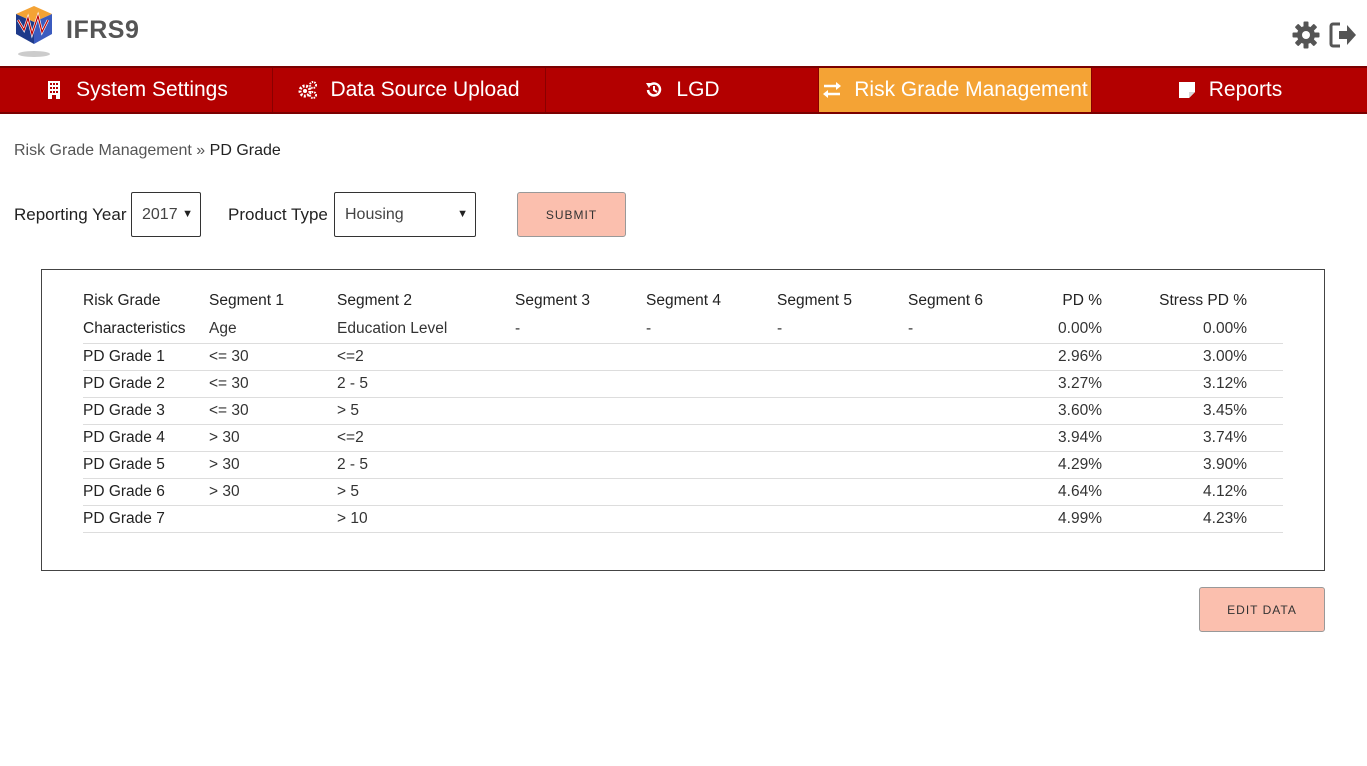  What do you see at coordinates (1229, 90) in the screenshot?
I see `nav-item-reports: Reports` at bounding box center [1229, 90].